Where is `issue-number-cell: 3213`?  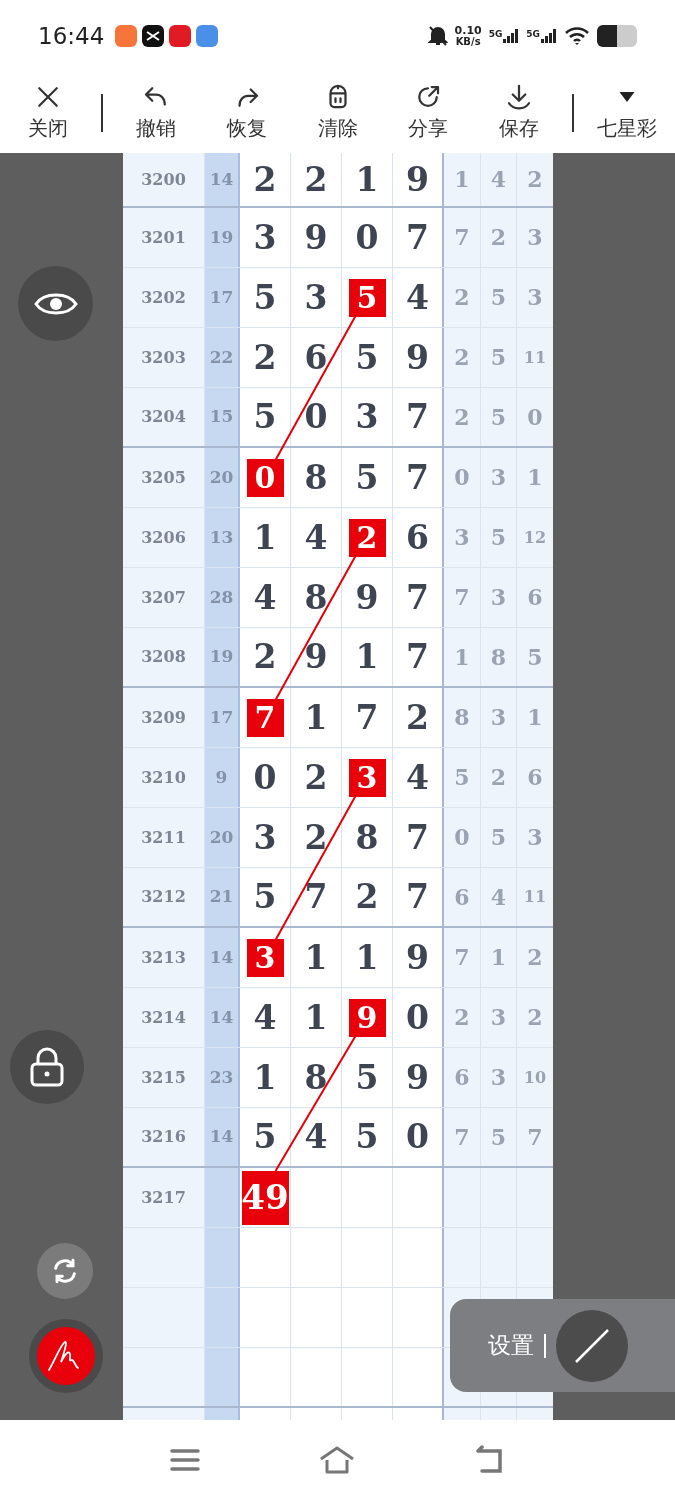
issue-number-cell: 3213 is located at coordinates (164, 957).